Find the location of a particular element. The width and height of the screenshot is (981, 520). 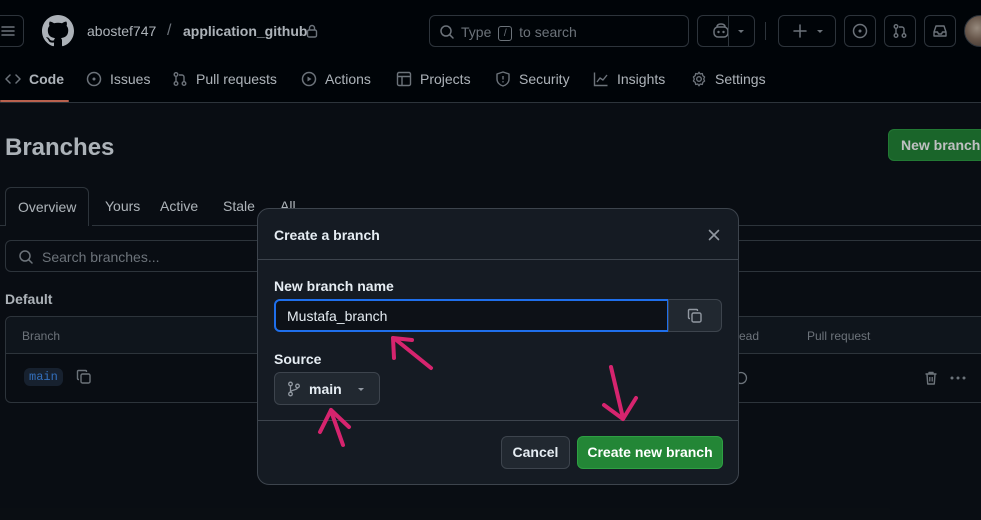

source-label: Source is located at coordinates (298, 359).